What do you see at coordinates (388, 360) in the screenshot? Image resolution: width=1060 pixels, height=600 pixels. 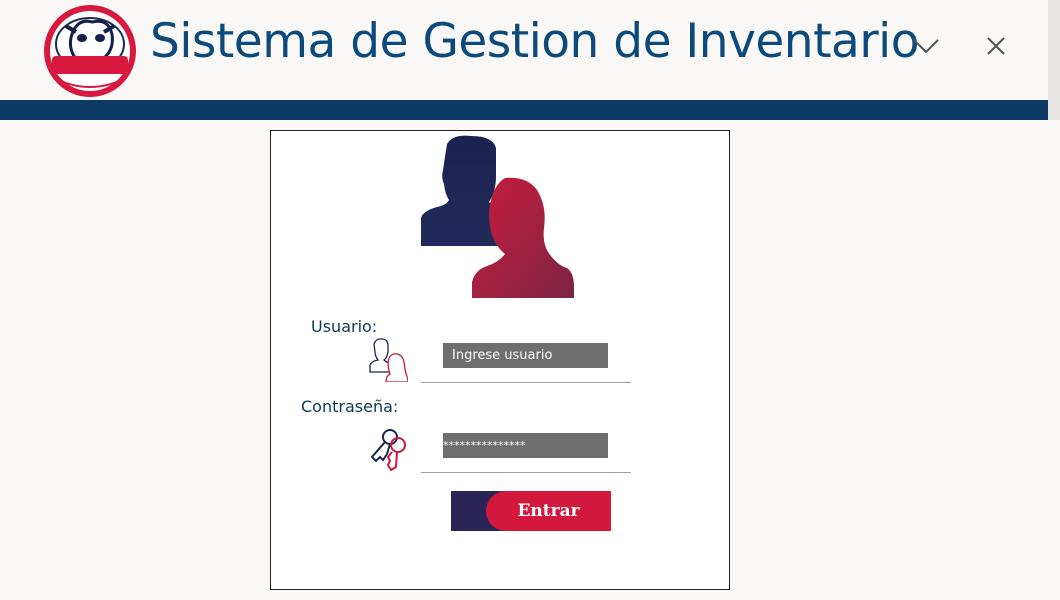 I see `user-field-icon` at bounding box center [388, 360].